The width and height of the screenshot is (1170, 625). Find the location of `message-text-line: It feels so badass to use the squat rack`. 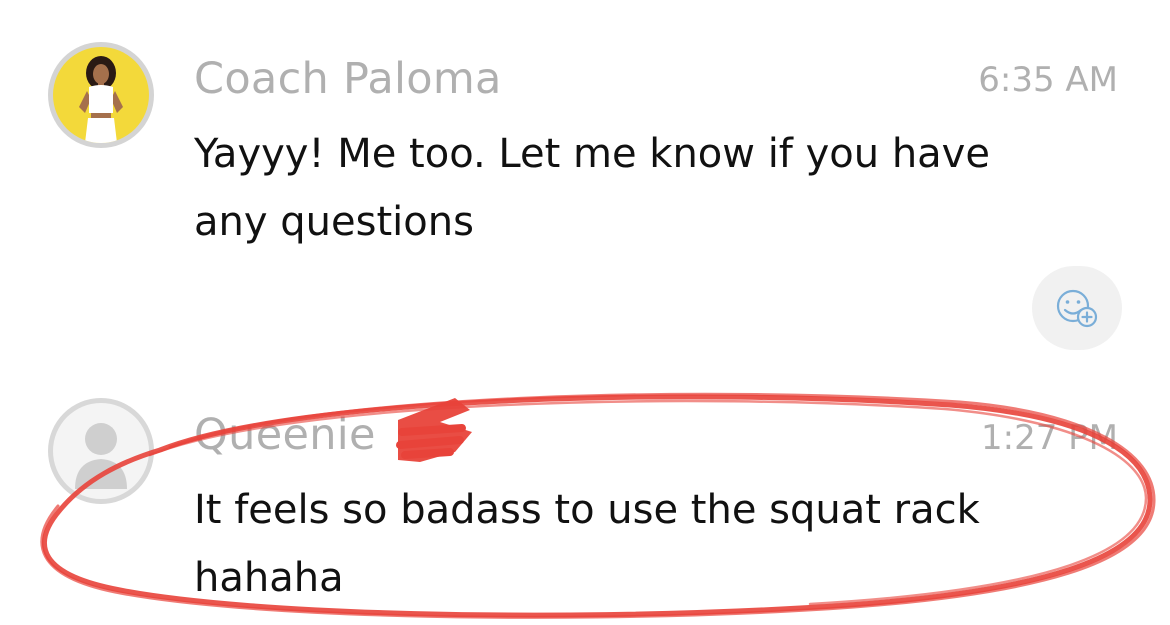

message-text-line: It feels so badass to use the squat rack is located at coordinates (587, 510).